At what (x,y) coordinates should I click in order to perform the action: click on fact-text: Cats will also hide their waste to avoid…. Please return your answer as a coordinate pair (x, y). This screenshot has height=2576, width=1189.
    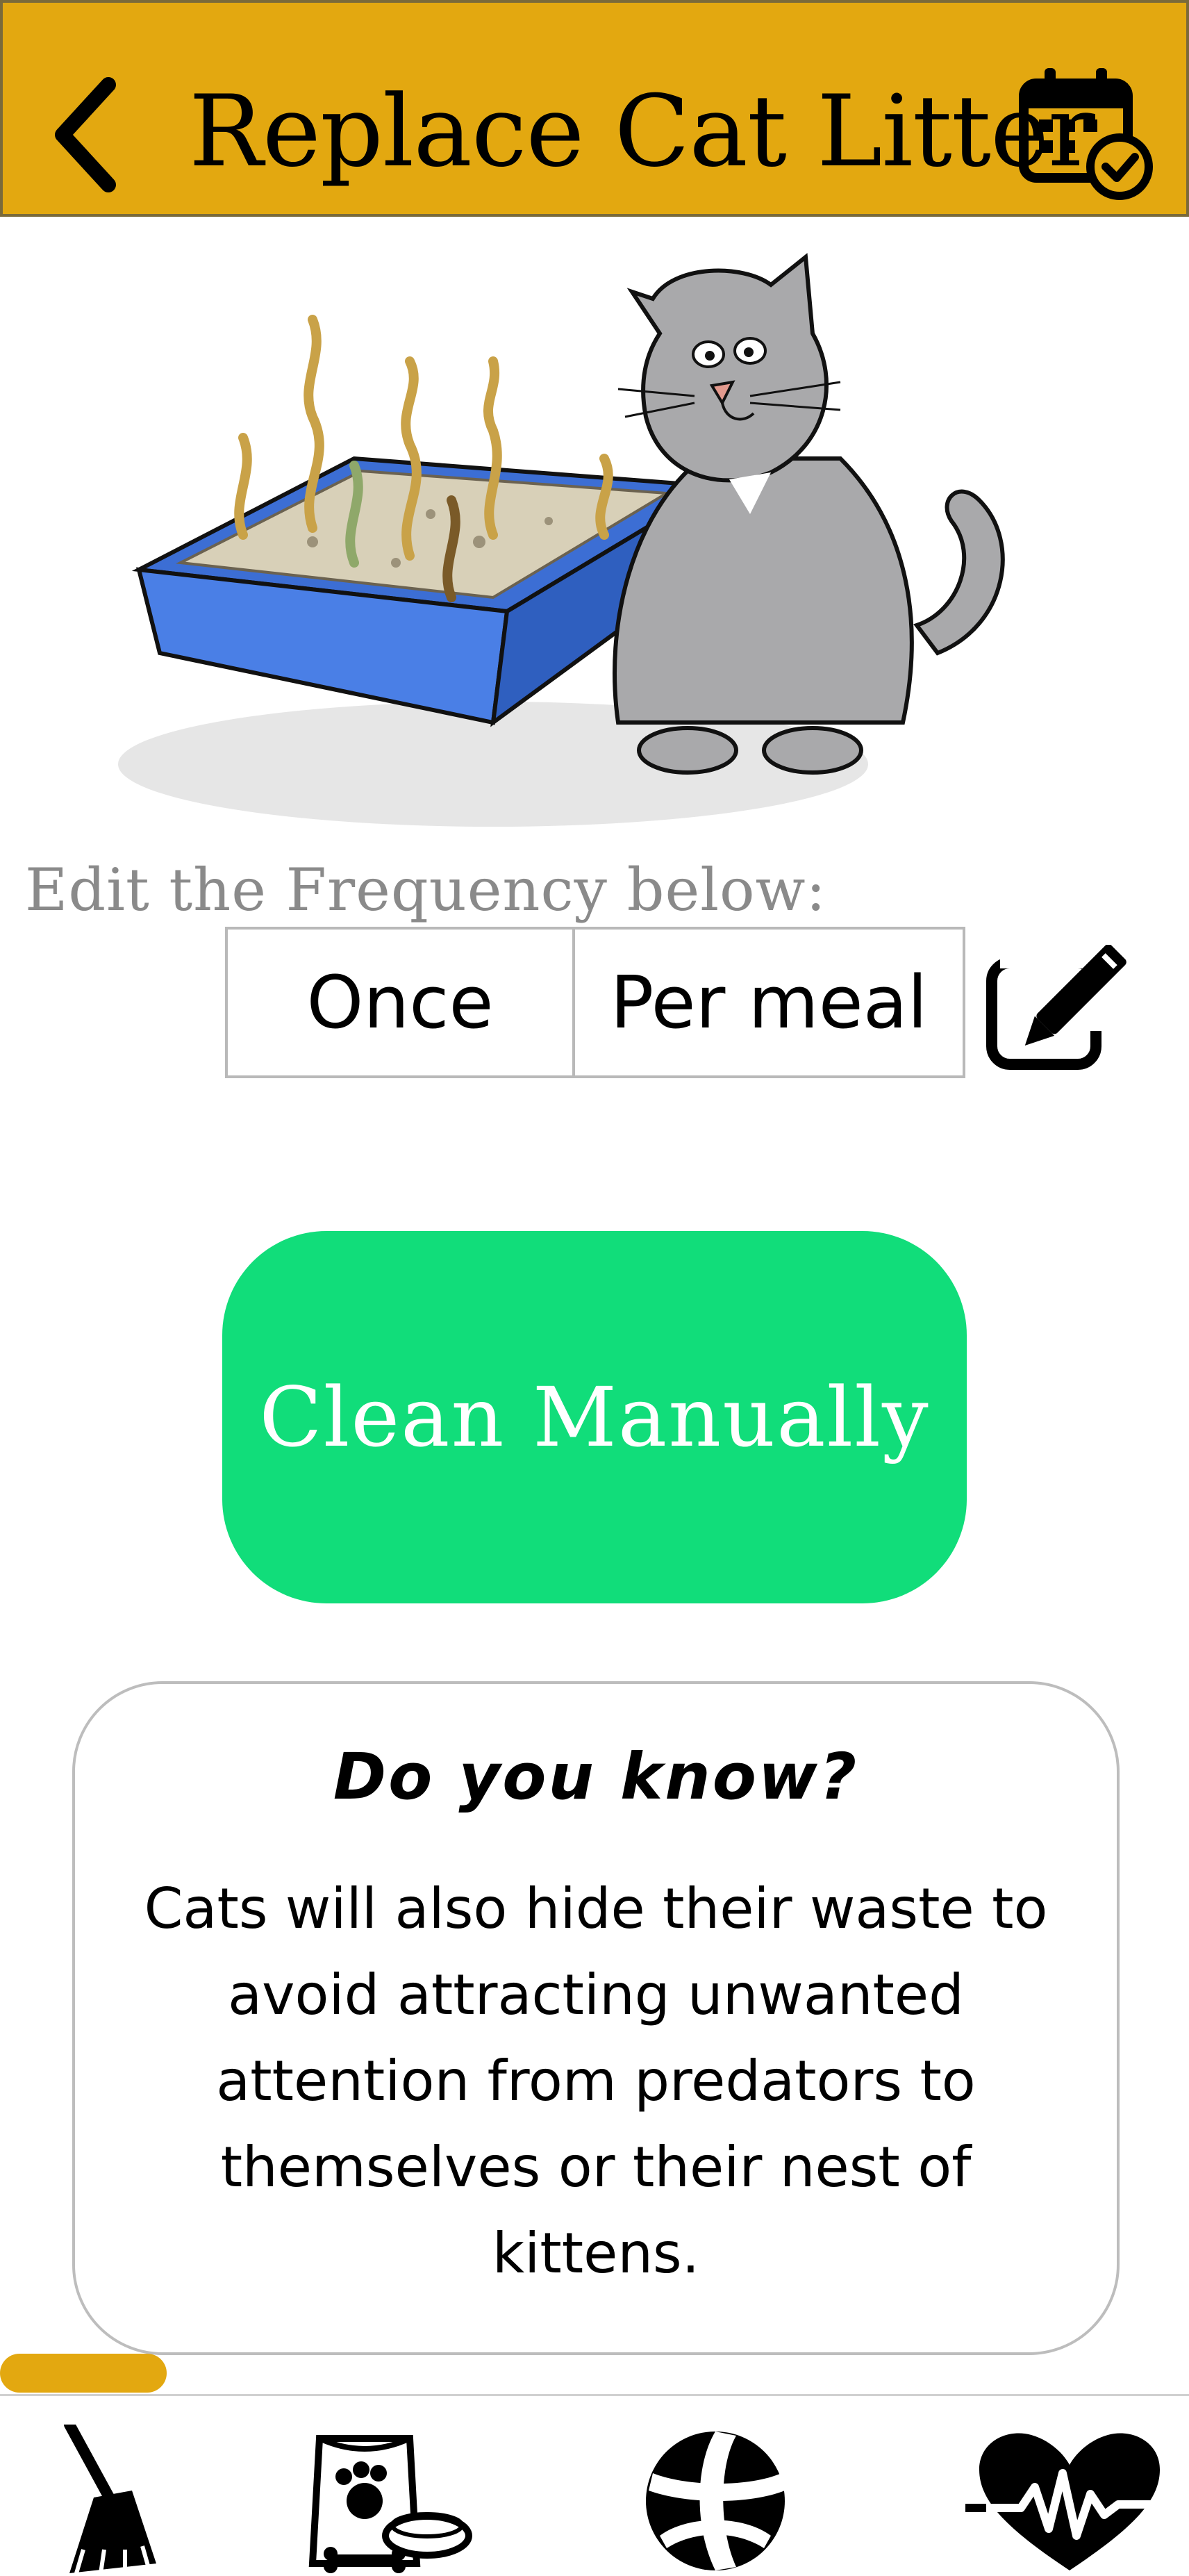
    Looking at the image, I should click on (596, 2081).